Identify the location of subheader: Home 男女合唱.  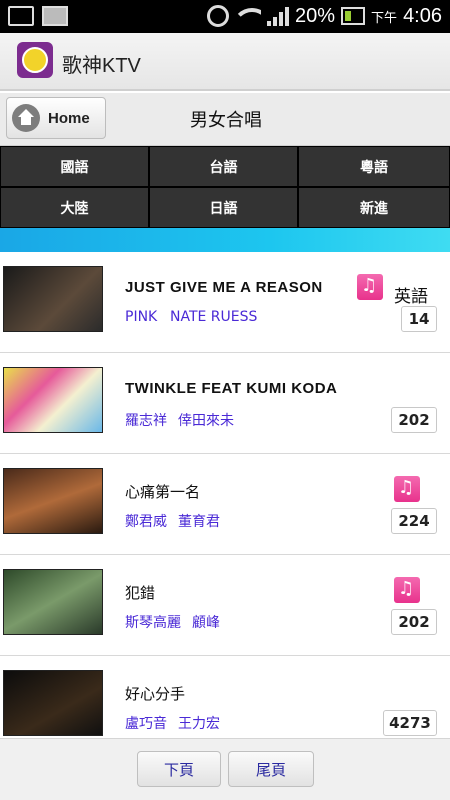
(225, 119).